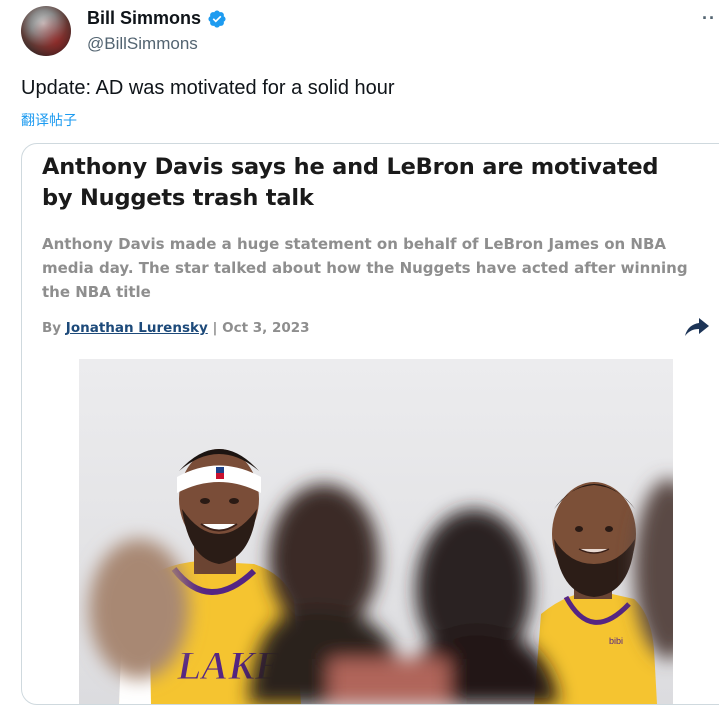  I want to click on display-name: Bill Simmons, so click(157, 18).